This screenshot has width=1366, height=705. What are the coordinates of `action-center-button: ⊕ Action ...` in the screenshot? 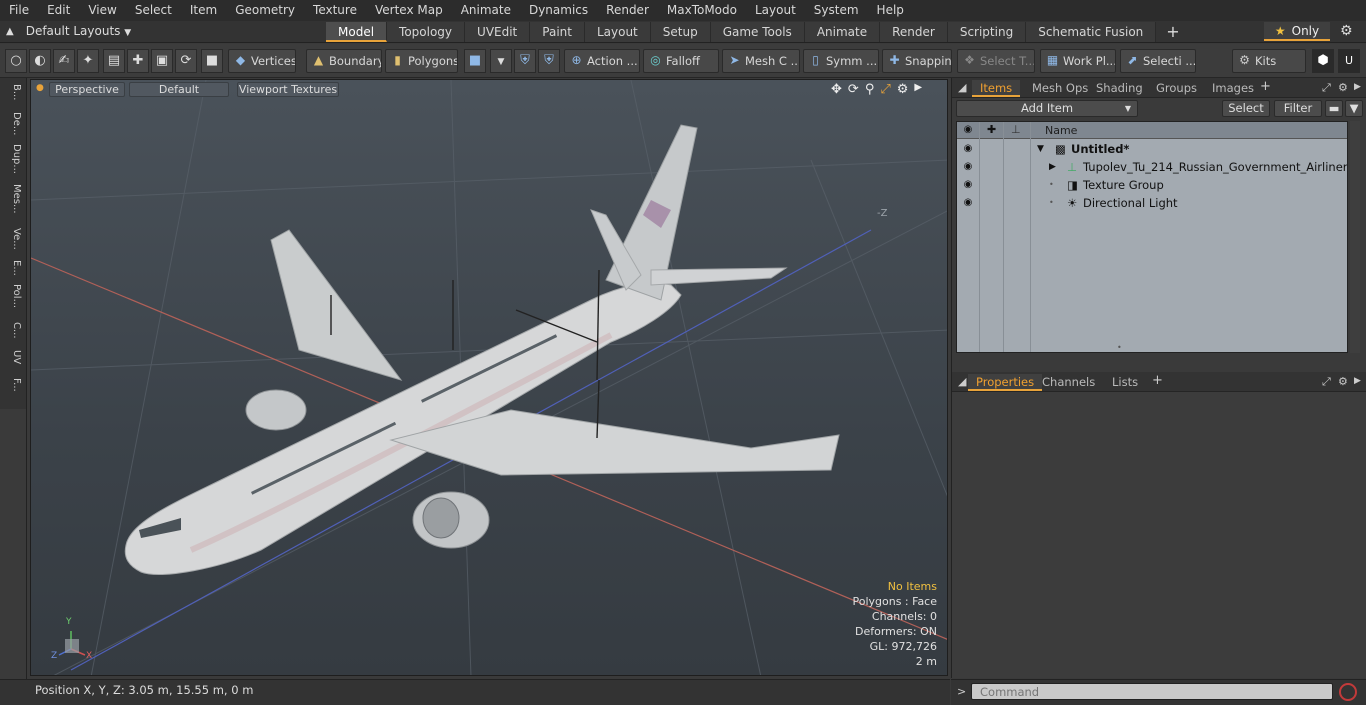 It's located at (602, 61).